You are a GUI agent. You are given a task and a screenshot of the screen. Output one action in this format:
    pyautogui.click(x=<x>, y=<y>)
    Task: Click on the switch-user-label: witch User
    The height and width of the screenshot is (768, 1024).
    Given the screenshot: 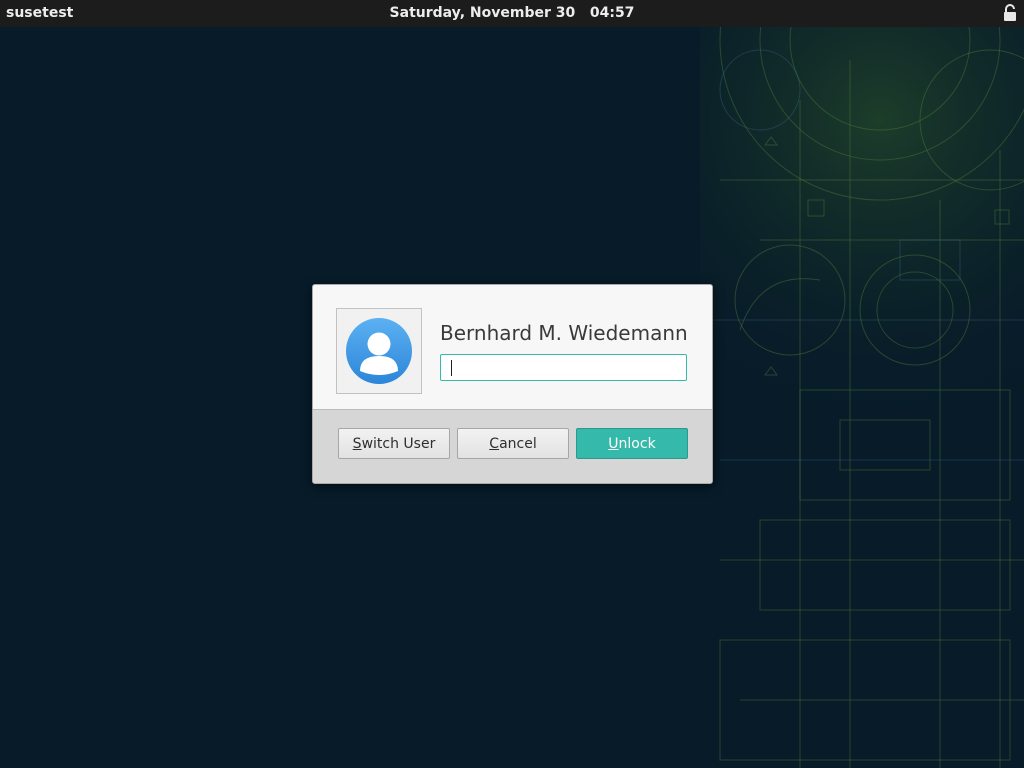 What is the action you would take?
    pyautogui.click(x=398, y=443)
    